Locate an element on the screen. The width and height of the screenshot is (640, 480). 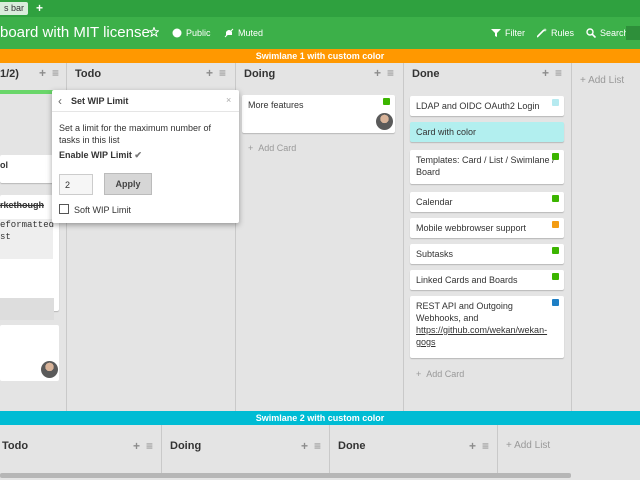
rules-label: Rules is located at coordinates (563, 33).